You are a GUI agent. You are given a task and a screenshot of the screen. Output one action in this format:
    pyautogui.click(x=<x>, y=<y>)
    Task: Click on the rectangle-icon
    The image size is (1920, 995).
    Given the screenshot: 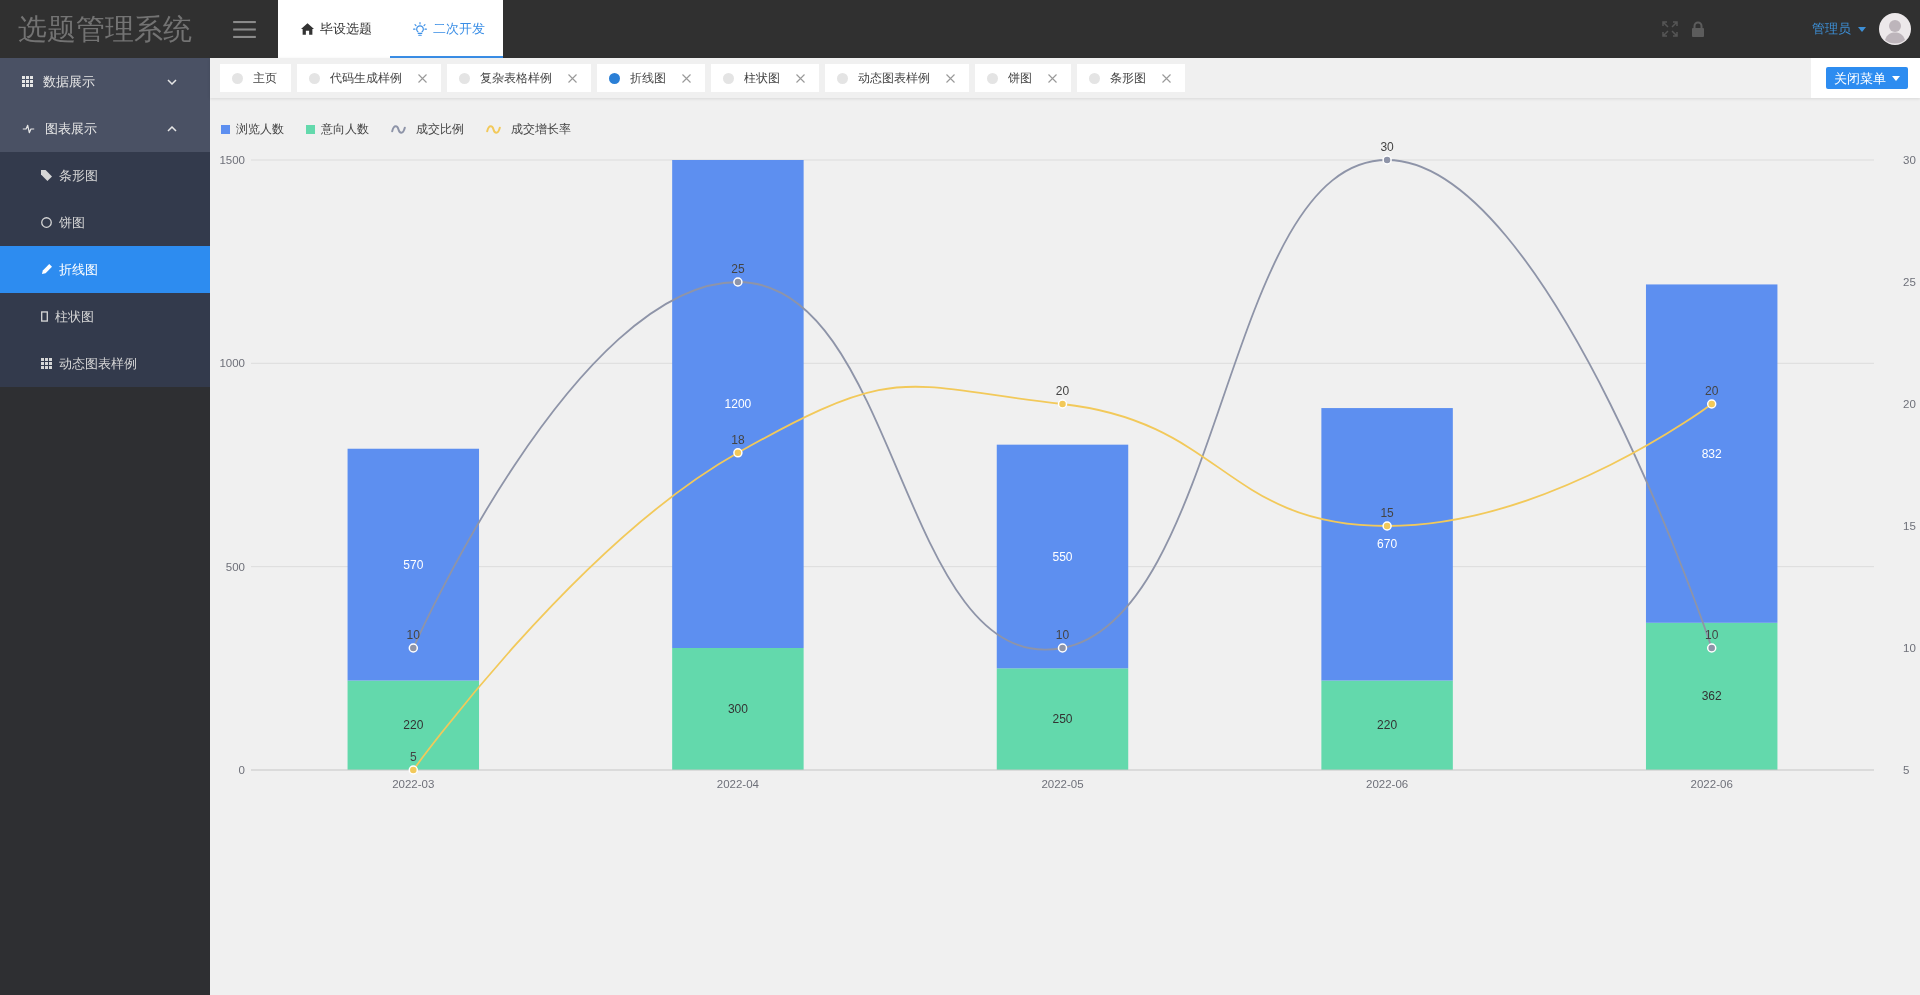 What is the action you would take?
    pyautogui.click(x=44, y=316)
    